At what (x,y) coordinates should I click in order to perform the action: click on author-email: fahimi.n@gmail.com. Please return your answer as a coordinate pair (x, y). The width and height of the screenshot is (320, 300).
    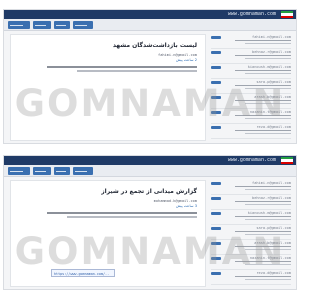
    Looking at the image, I should click on (177, 55).